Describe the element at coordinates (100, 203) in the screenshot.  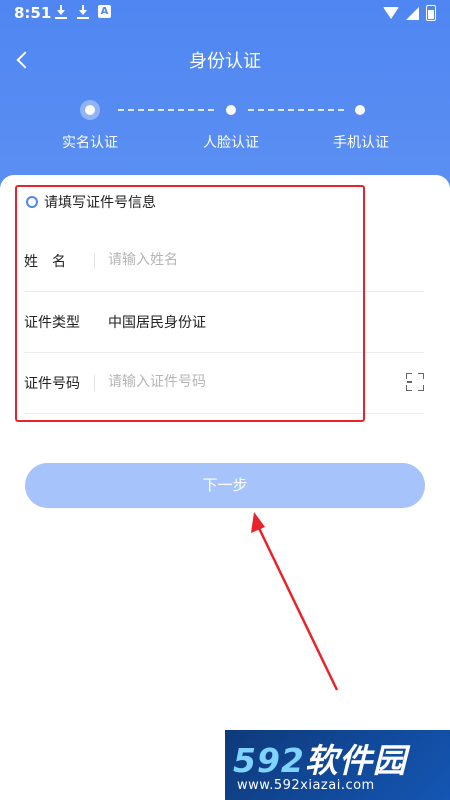
I see `section-heading-text: 请填写证件号信息` at that location.